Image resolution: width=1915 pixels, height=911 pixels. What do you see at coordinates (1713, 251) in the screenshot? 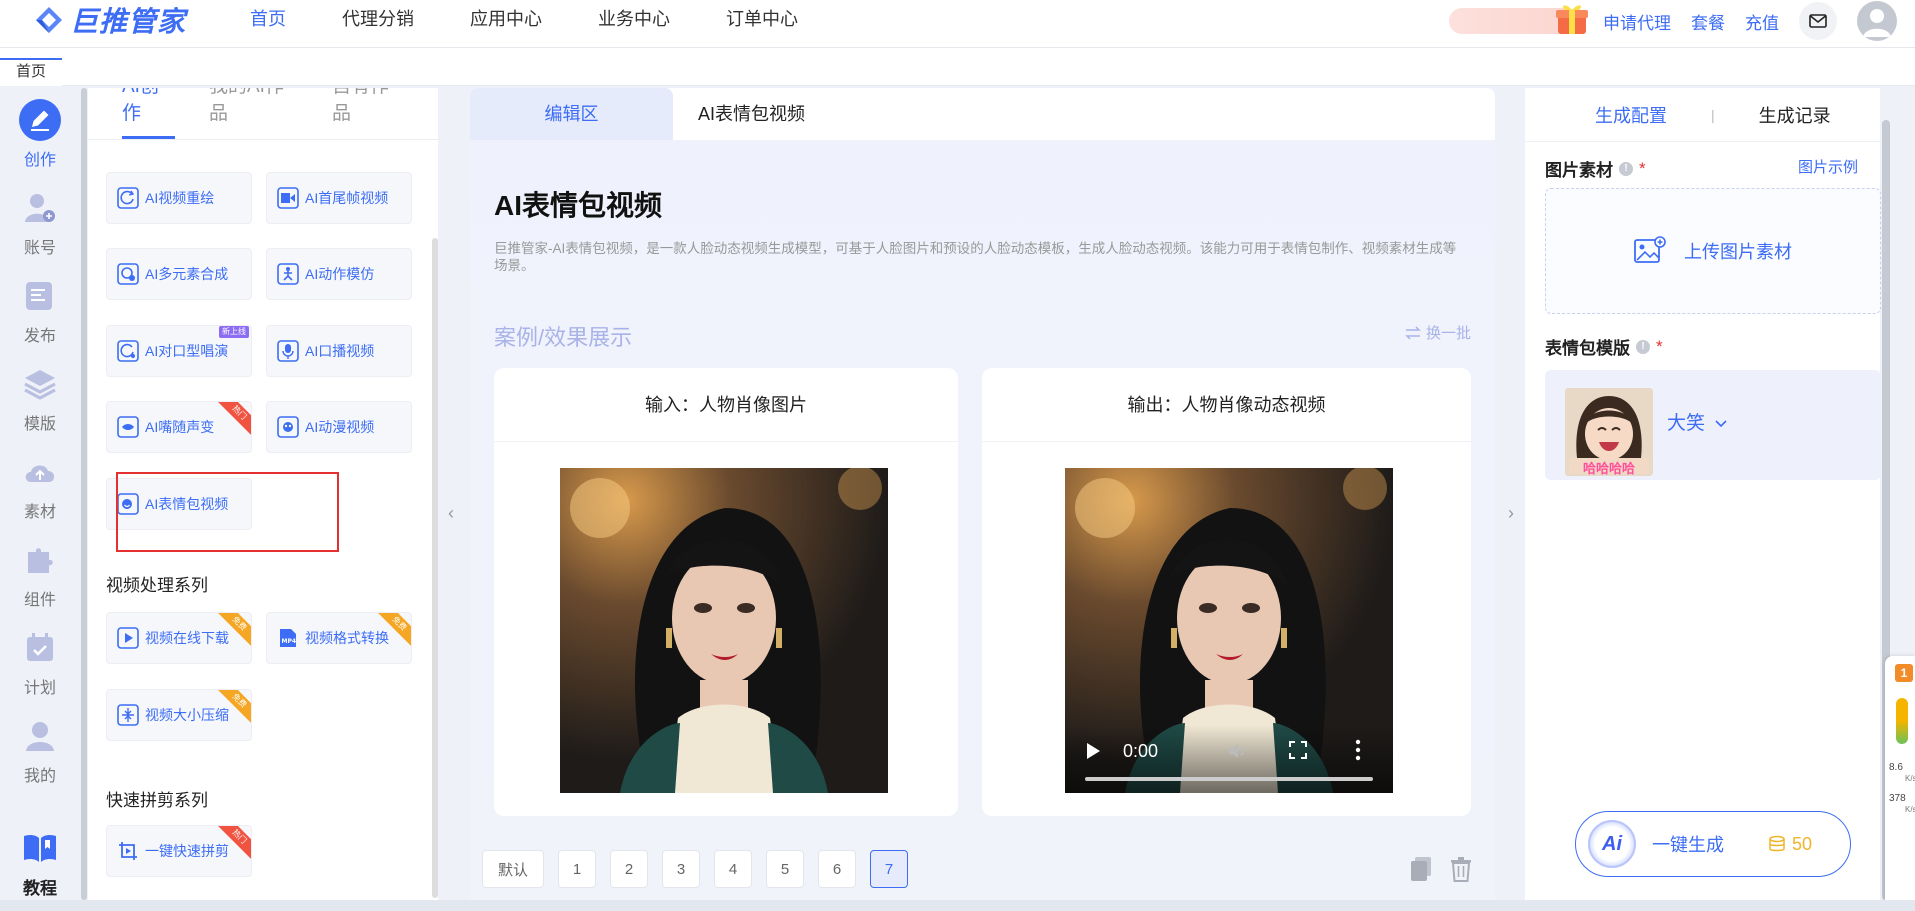
I see `upload-image-dropzone: 上传图片素材` at bounding box center [1713, 251].